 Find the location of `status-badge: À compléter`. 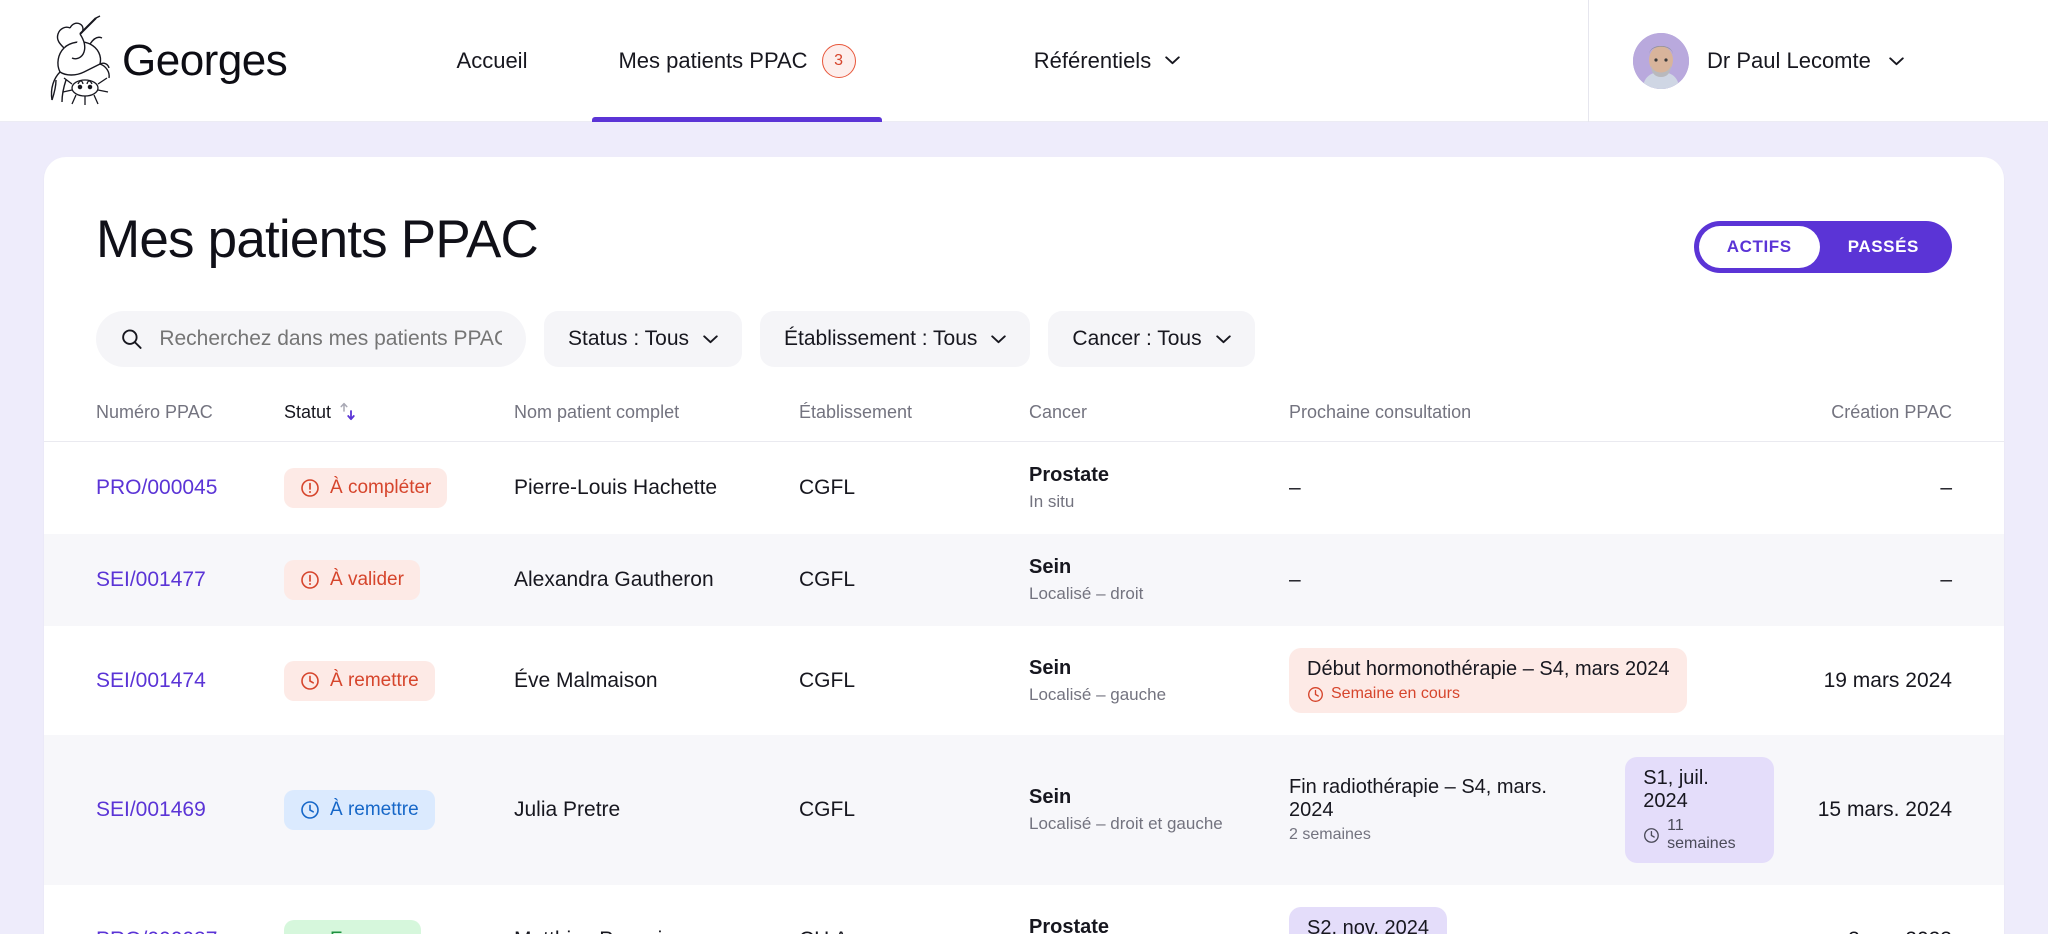

status-badge: À compléter is located at coordinates (366, 488).